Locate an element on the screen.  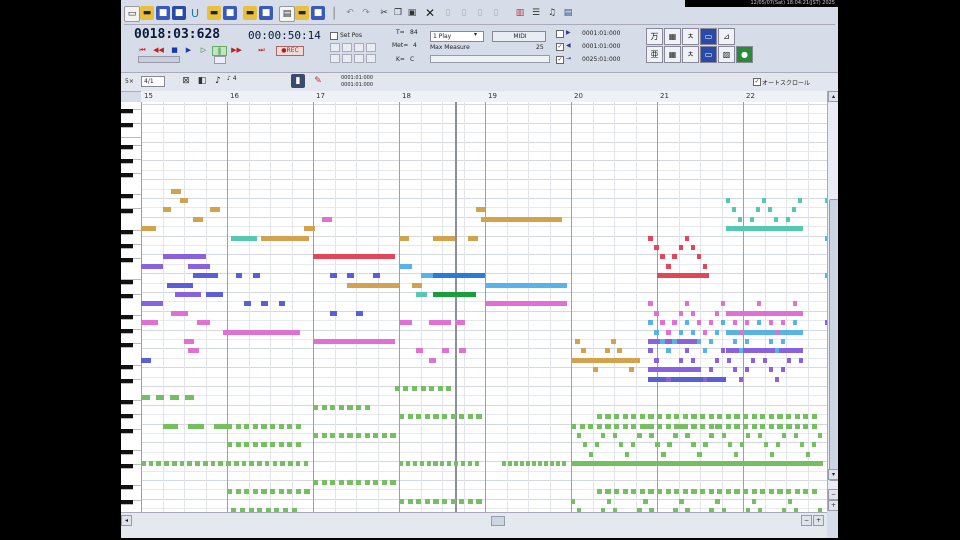
vertical-scrollbar: ▴ ▾ − + is located at coordinates (832, 301).